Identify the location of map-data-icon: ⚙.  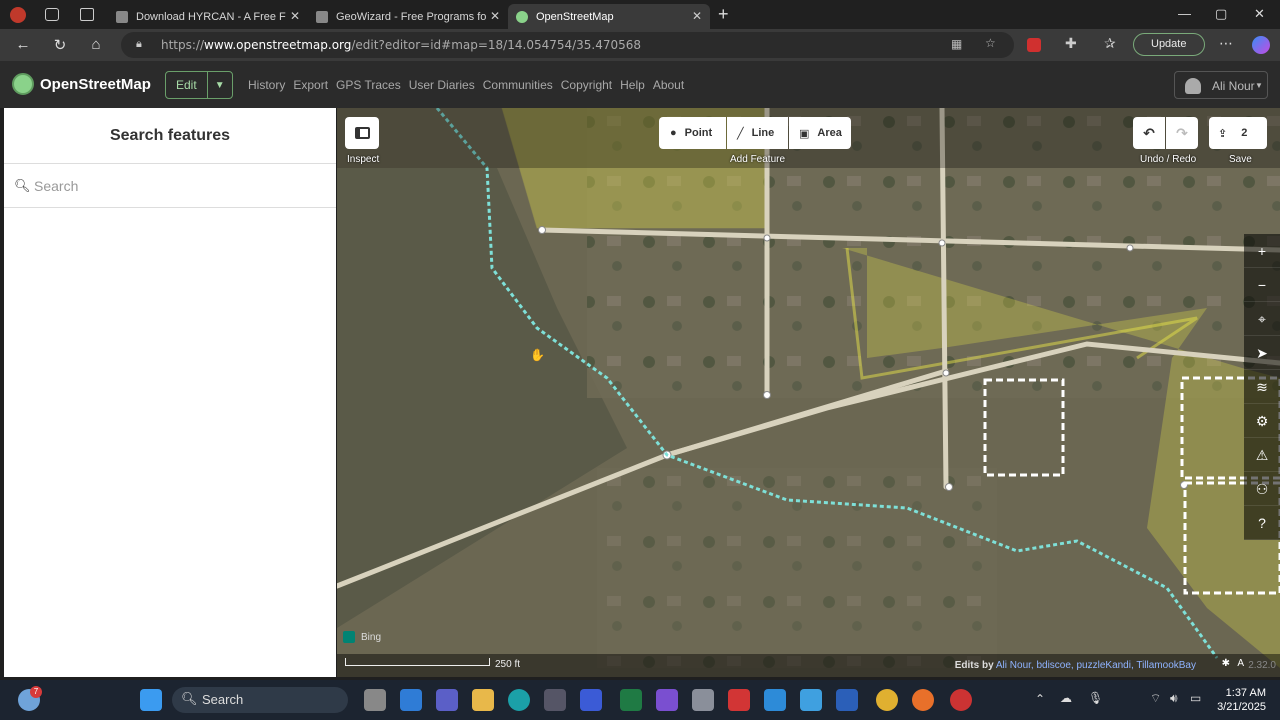
(1262, 421).